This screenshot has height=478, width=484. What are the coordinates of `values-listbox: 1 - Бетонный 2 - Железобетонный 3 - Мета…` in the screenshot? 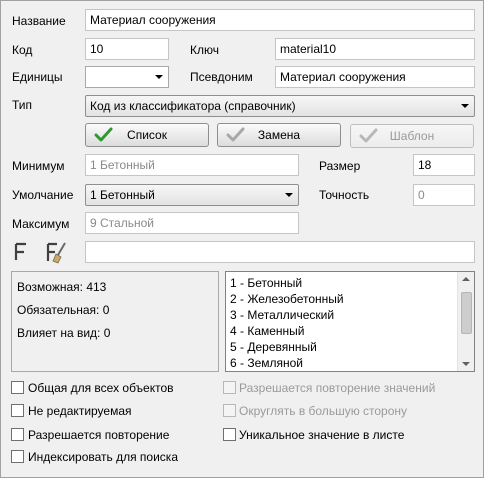 It's located at (350, 321).